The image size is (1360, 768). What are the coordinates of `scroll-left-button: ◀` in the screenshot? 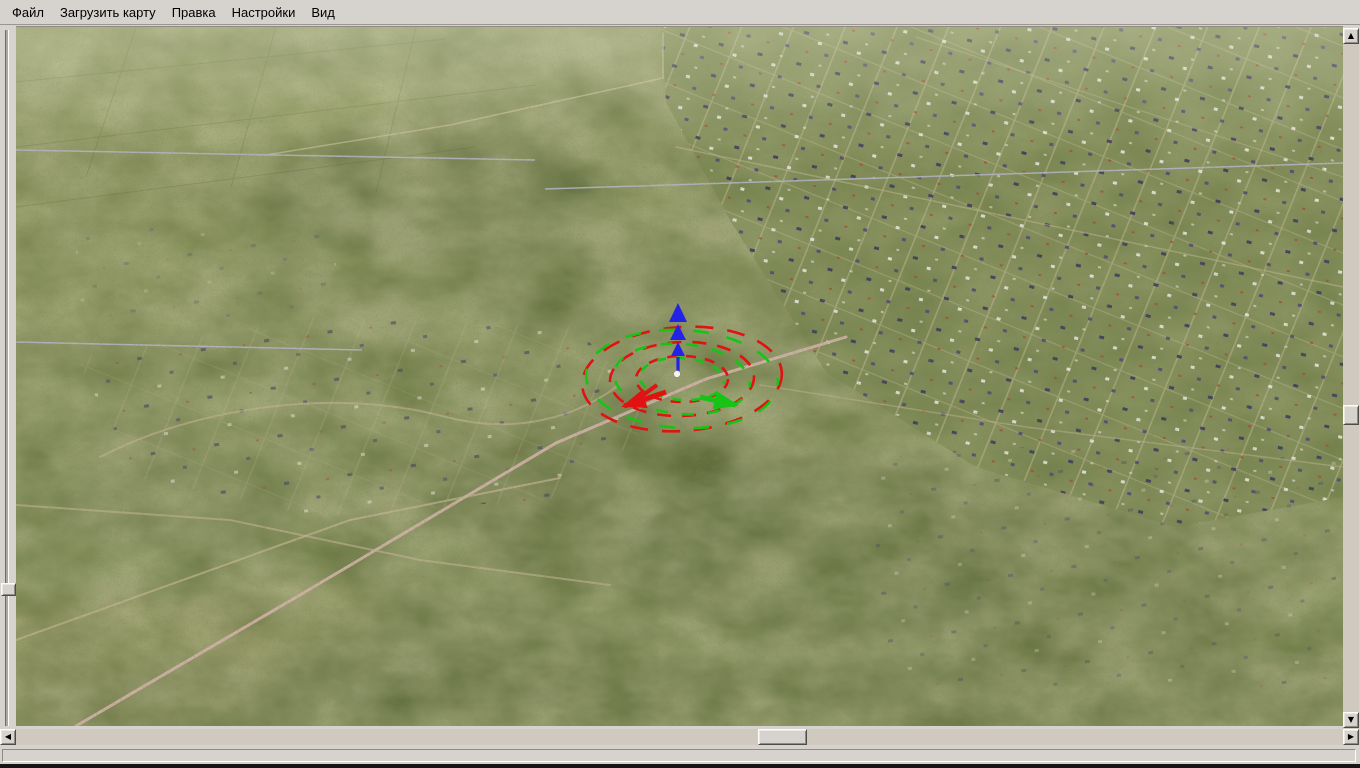 It's located at (8, 737).